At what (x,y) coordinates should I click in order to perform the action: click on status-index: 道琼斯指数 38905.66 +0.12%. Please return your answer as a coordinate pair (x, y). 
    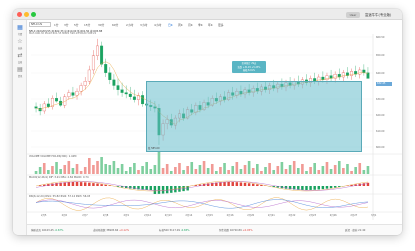
    Looking at the image, I should click on (111, 230).